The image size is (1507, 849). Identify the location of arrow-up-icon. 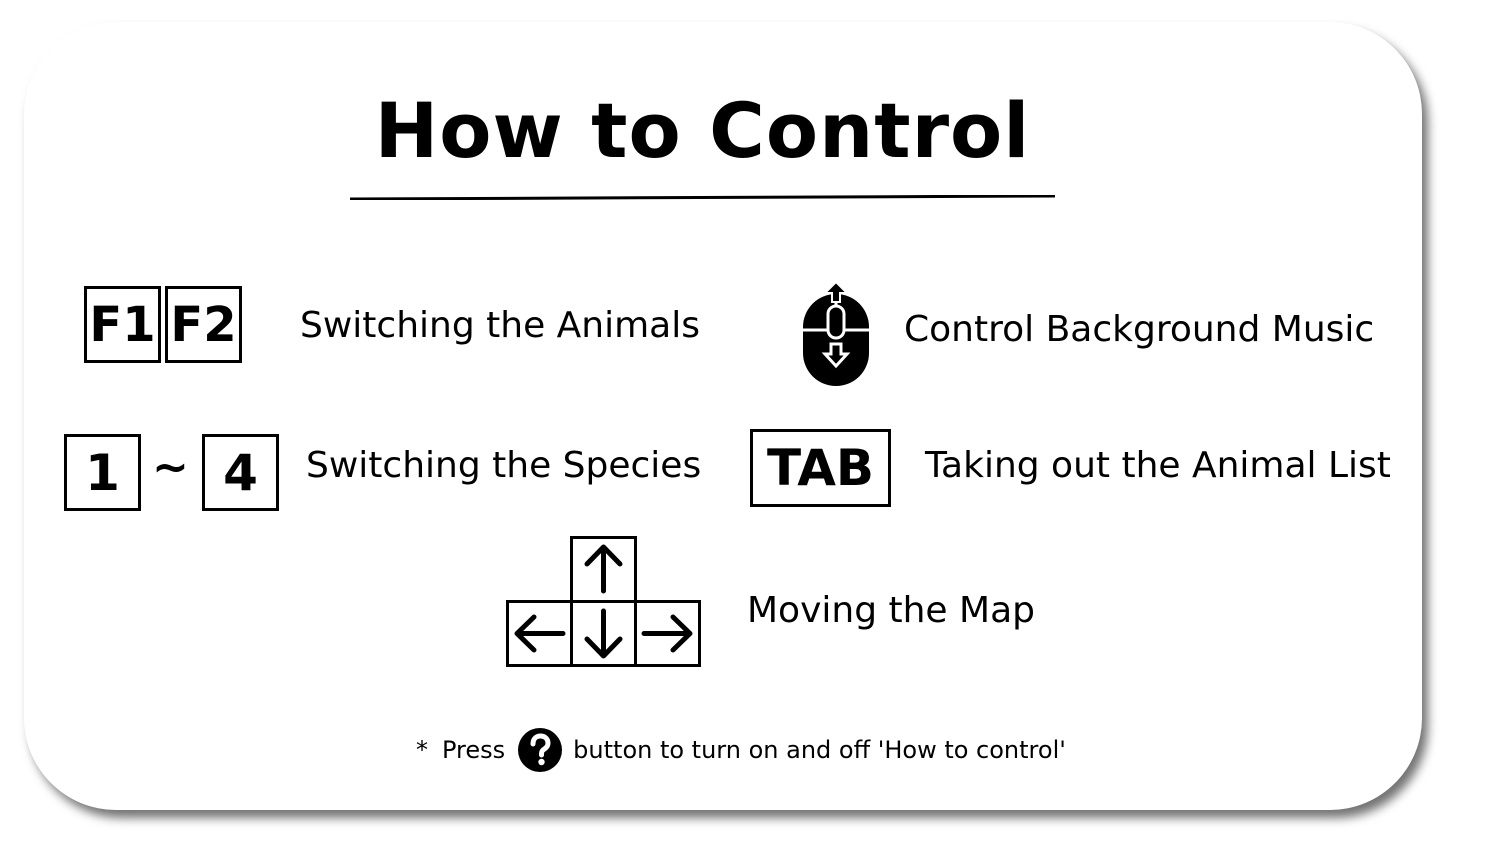
(603, 569).